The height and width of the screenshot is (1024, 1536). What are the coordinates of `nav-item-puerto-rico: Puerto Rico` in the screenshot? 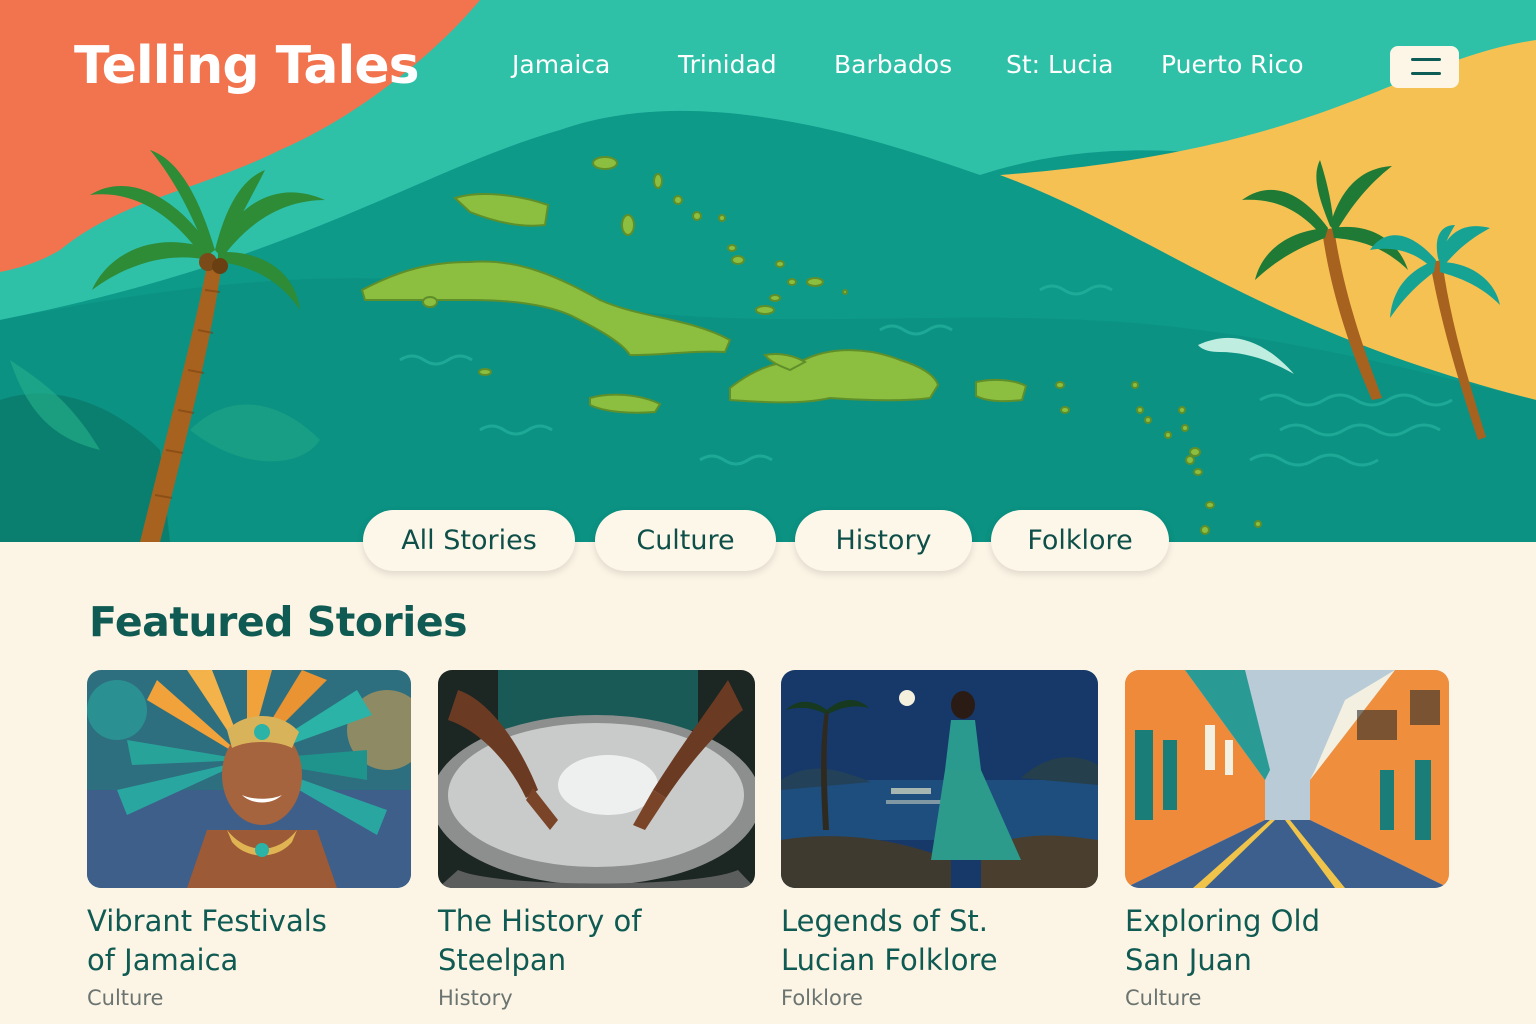 It's located at (1232, 64).